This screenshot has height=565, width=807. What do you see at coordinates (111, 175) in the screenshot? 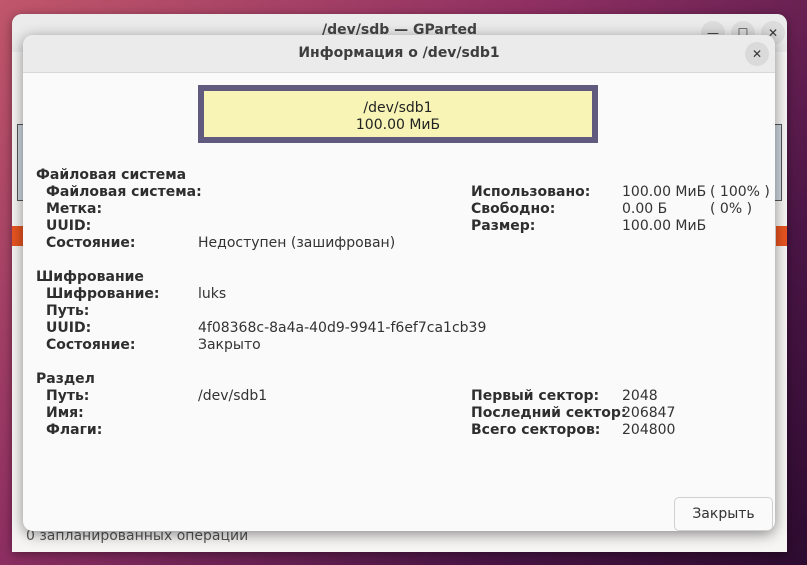
I see `filesystem-section-title: Файловая система` at bounding box center [111, 175].